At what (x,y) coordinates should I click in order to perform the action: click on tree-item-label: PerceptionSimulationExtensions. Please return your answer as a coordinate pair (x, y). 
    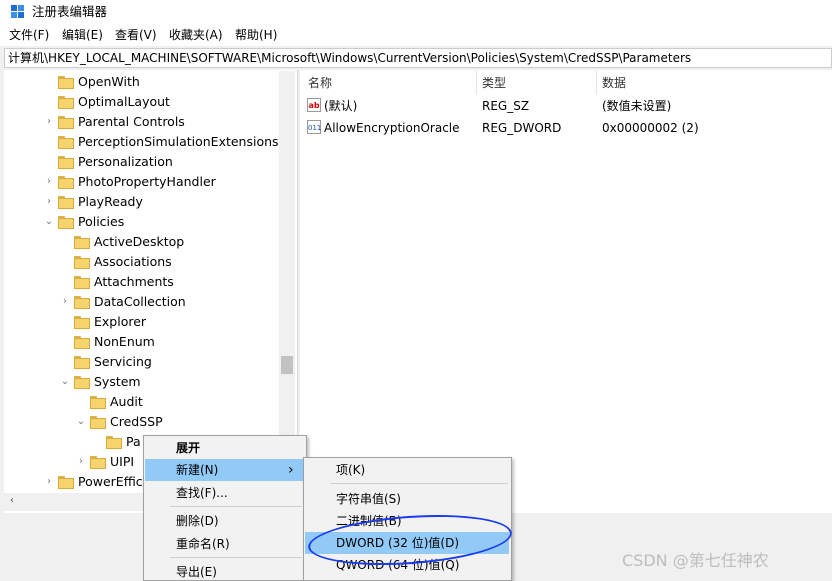
    Looking at the image, I should click on (178, 141).